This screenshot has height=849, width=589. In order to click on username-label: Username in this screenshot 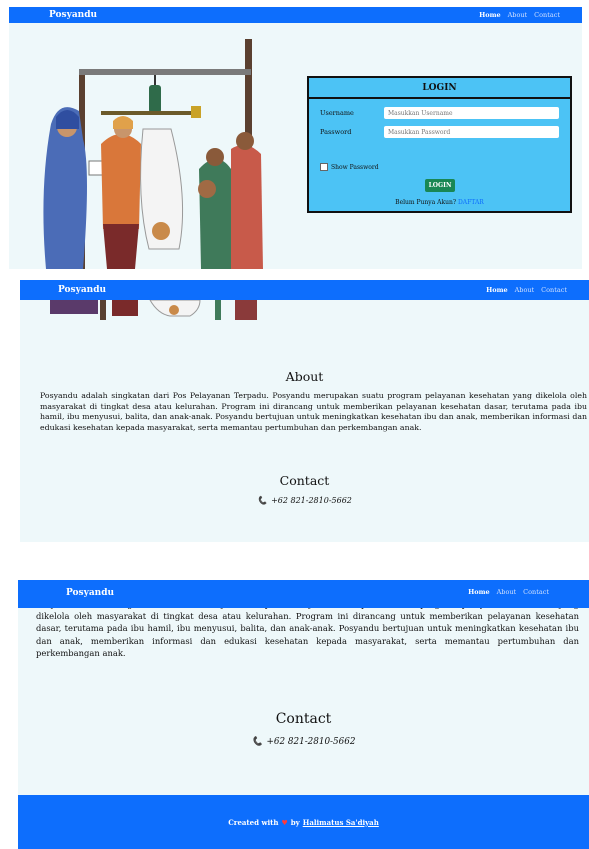, I will do `click(337, 113)`.